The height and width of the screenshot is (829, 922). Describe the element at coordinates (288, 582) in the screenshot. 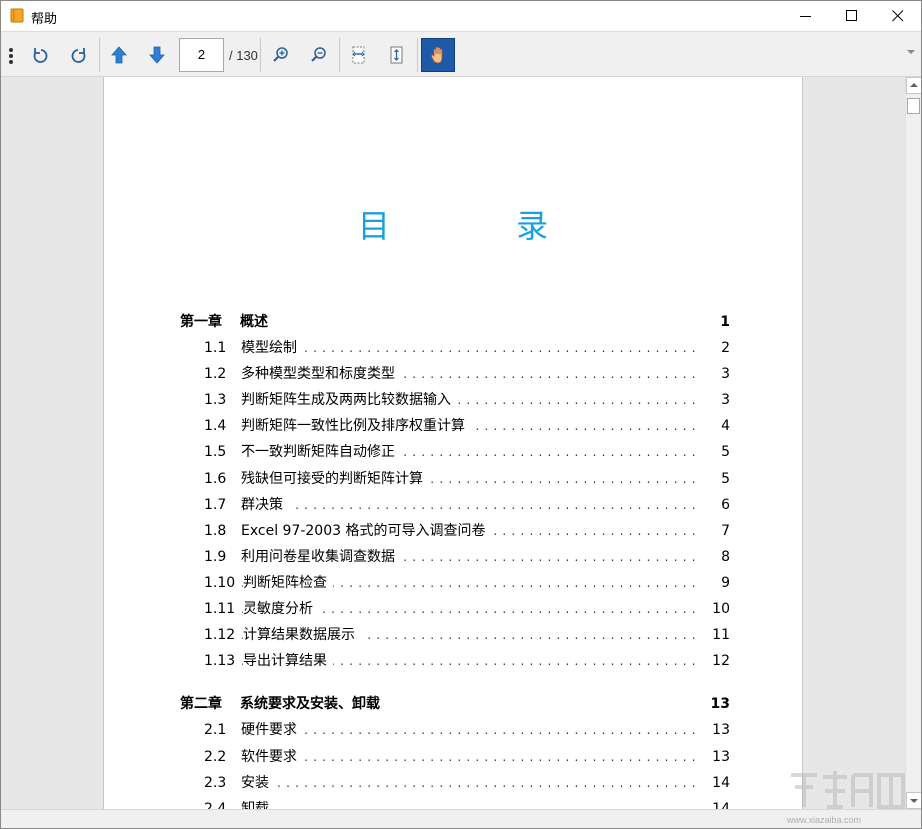

I see `toc-entry-title: 判断矩阵检查` at that location.